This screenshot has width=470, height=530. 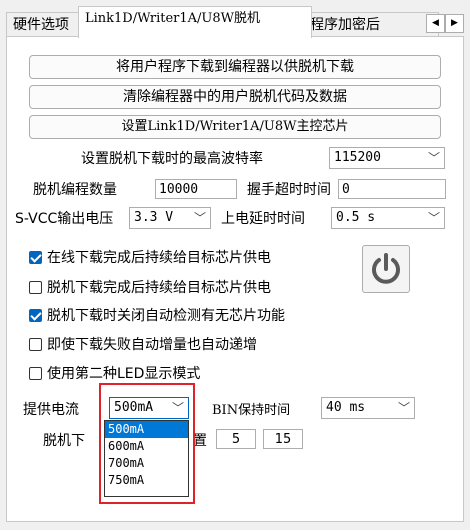 I want to click on power-button, so click(x=386, y=269).